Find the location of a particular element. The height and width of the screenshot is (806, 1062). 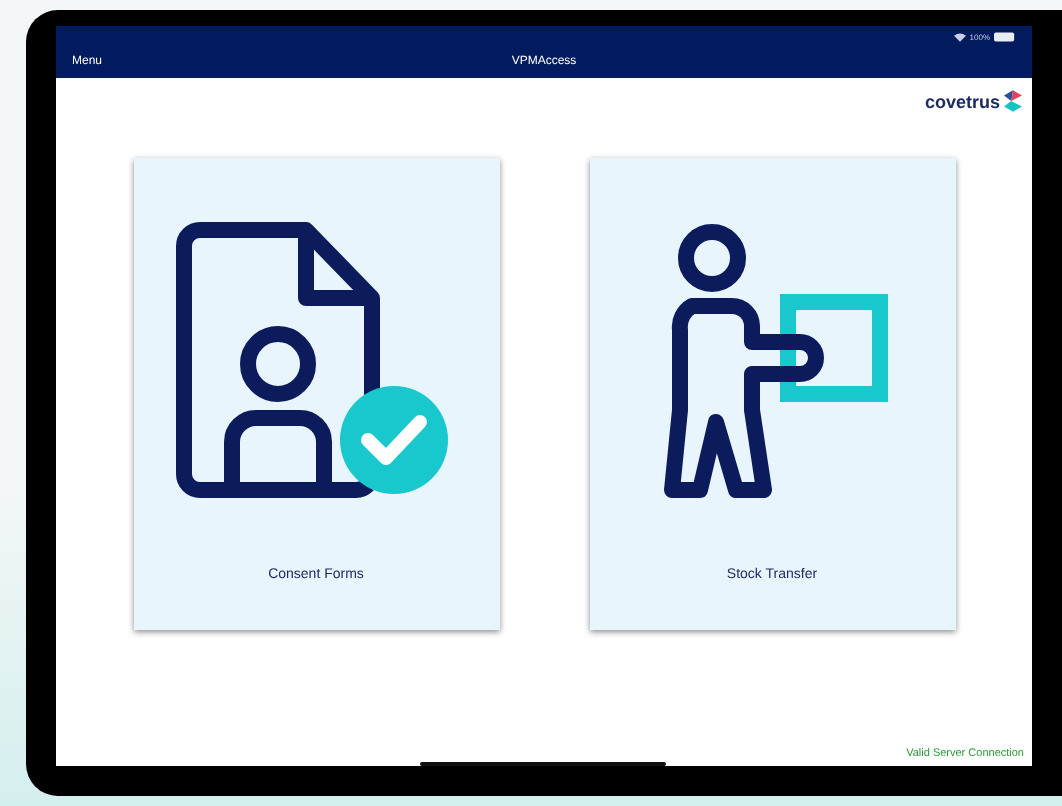

logo: covetrus is located at coordinates (973, 101).